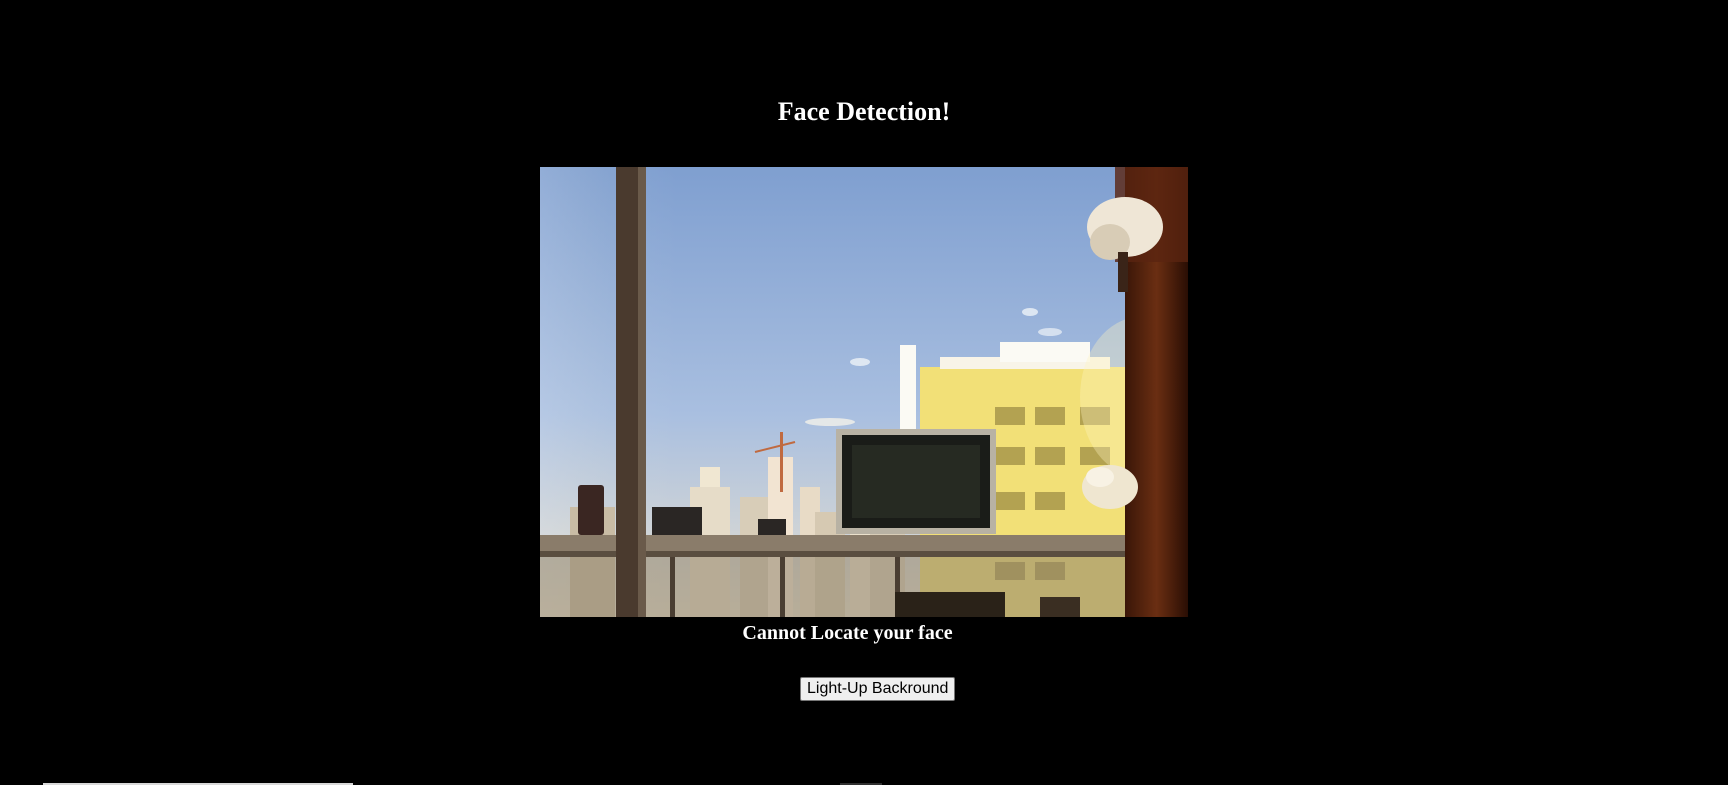 This screenshot has width=1728, height=785. Describe the element at coordinates (878, 689) in the screenshot. I see `light-up-background-button: Light-Up Backround` at that location.